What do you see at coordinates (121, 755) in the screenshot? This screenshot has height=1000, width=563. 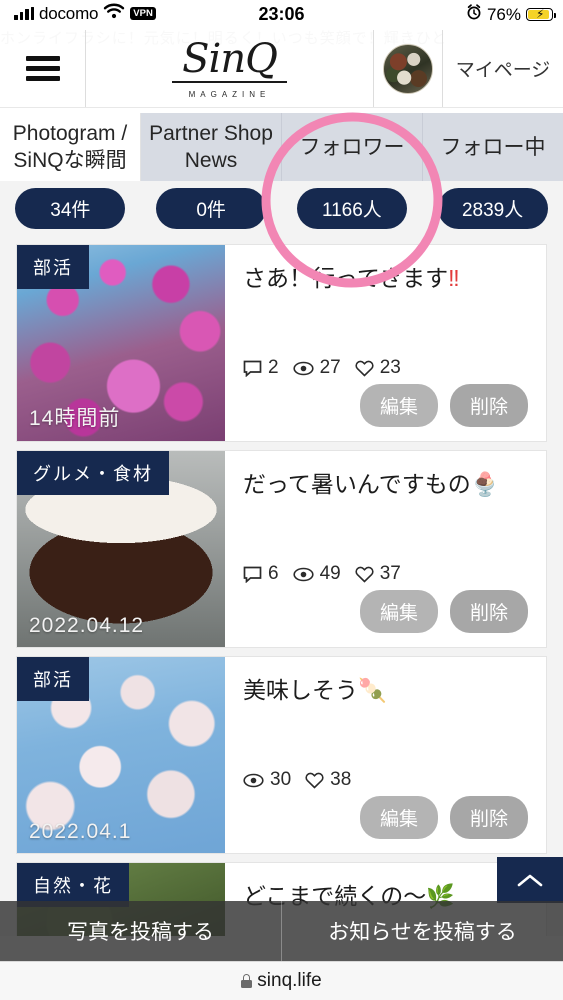 I see `post-thumbnail: 部活 2022.04.1` at bounding box center [121, 755].